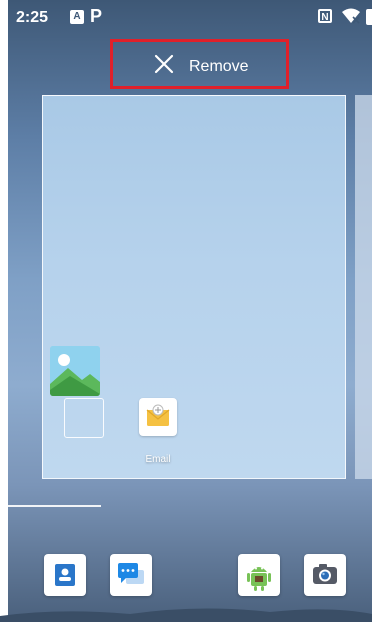 Image resolution: width=372 pixels, height=622 pixels. Describe the element at coordinates (158, 459) in the screenshot. I see `email-app-label: Email` at that location.